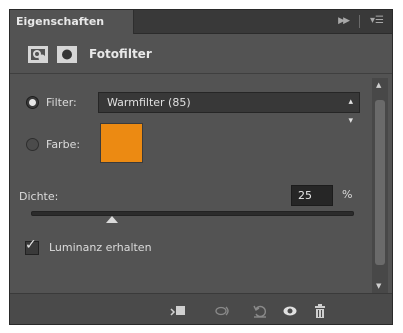  Describe the element at coordinates (100, 247) in the screenshot. I see `luminance-label: Luminanz erhalten` at that location.